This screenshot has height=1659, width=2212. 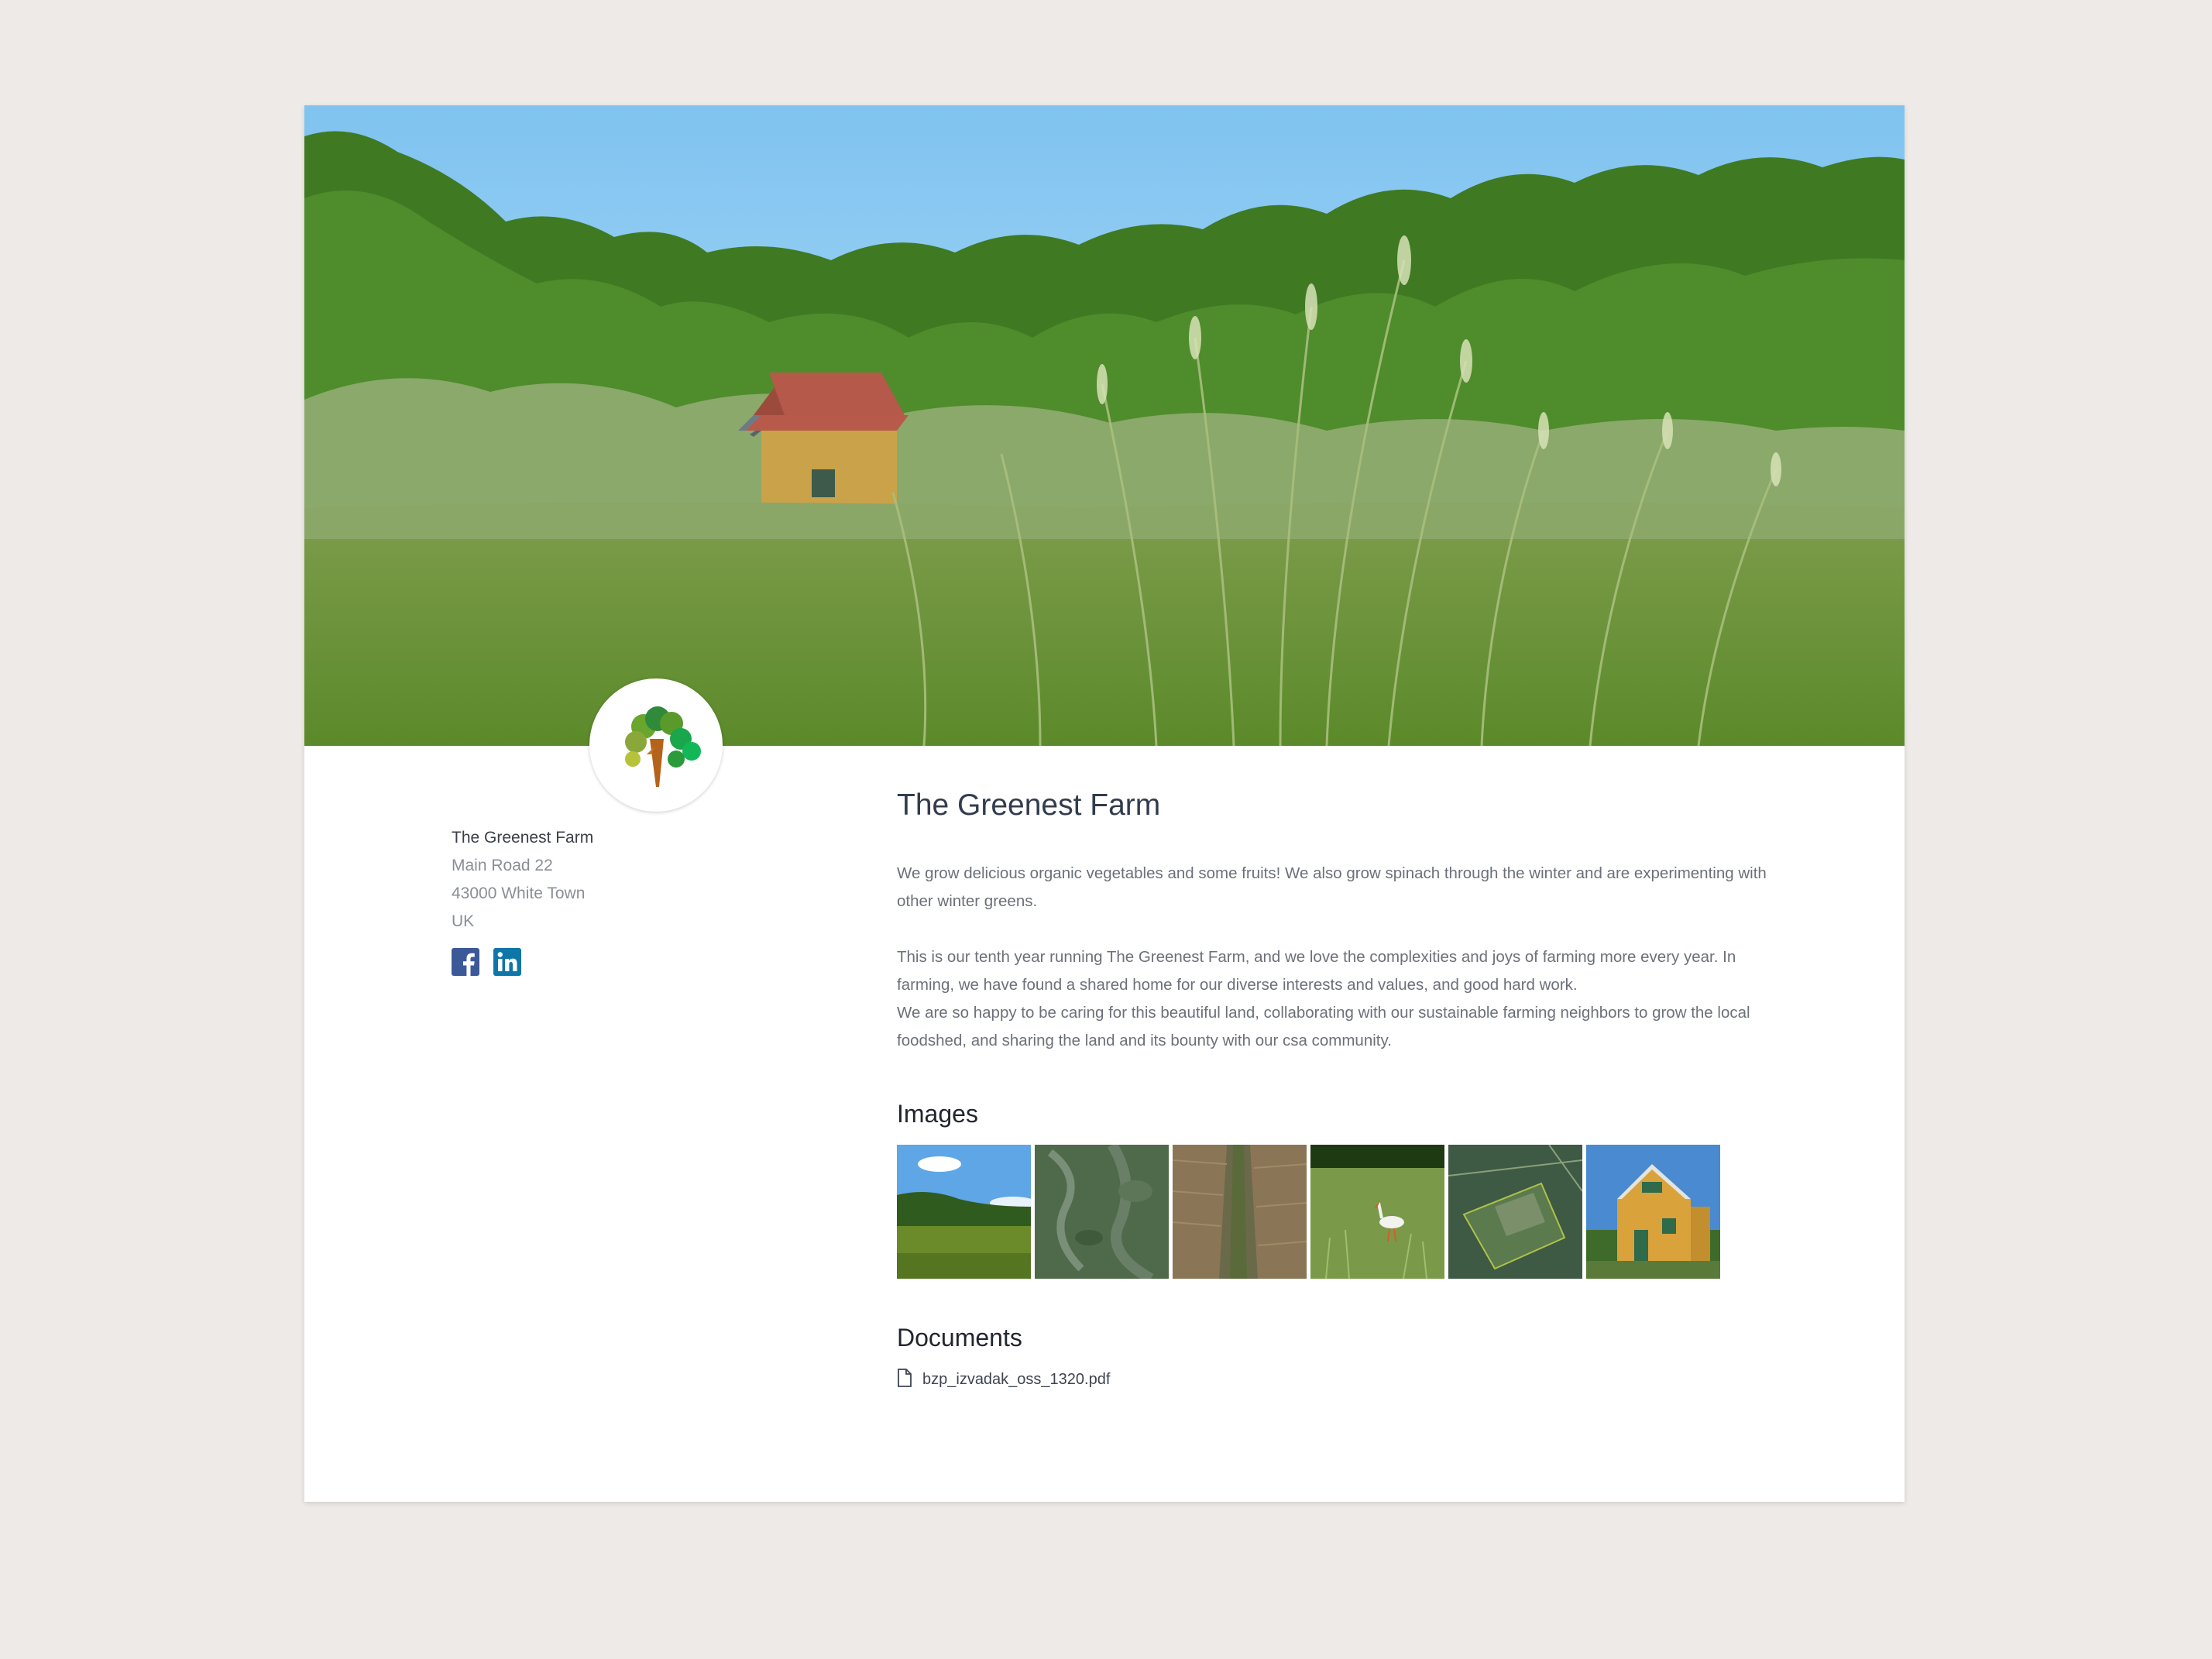 I want to click on facebook-icon, so click(x=465, y=962).